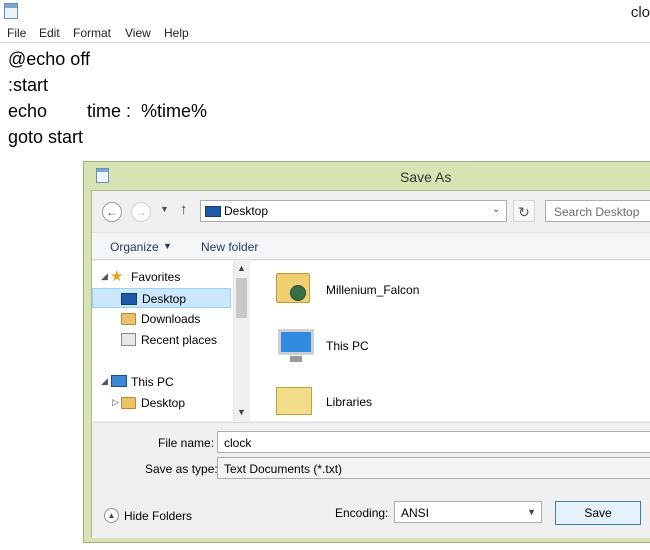  I want to click on menu-file: File, so click(16, 33).